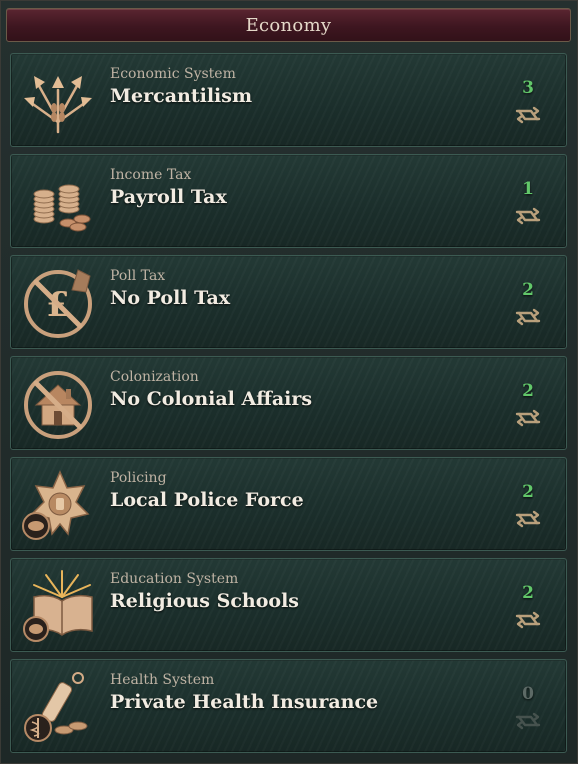 The width and height of the screenshot is (578, 764). Describe the element at coordinates (168, 197) in the screenshot. I see `law-name: Payroll Tax` at that location.